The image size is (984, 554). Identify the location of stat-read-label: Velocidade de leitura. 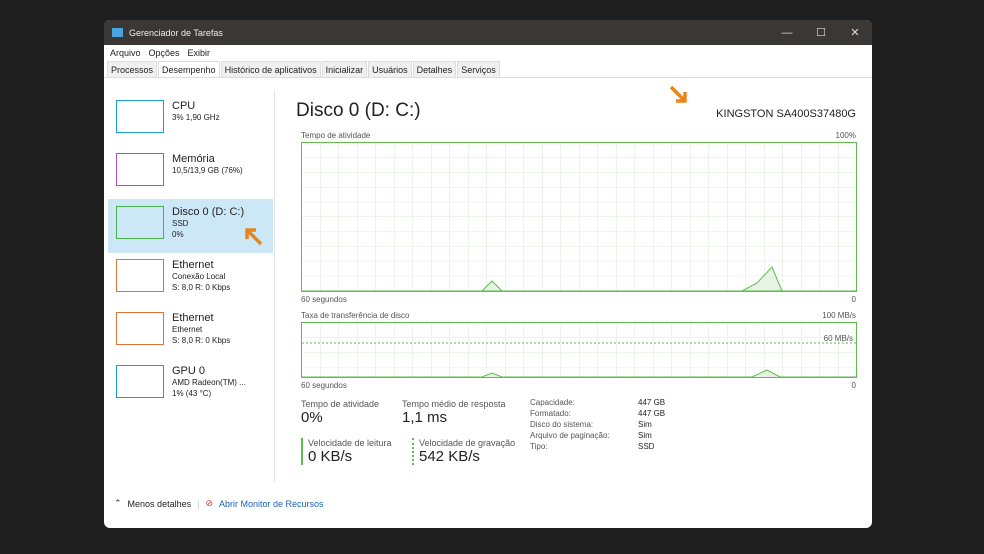
(350, 443).